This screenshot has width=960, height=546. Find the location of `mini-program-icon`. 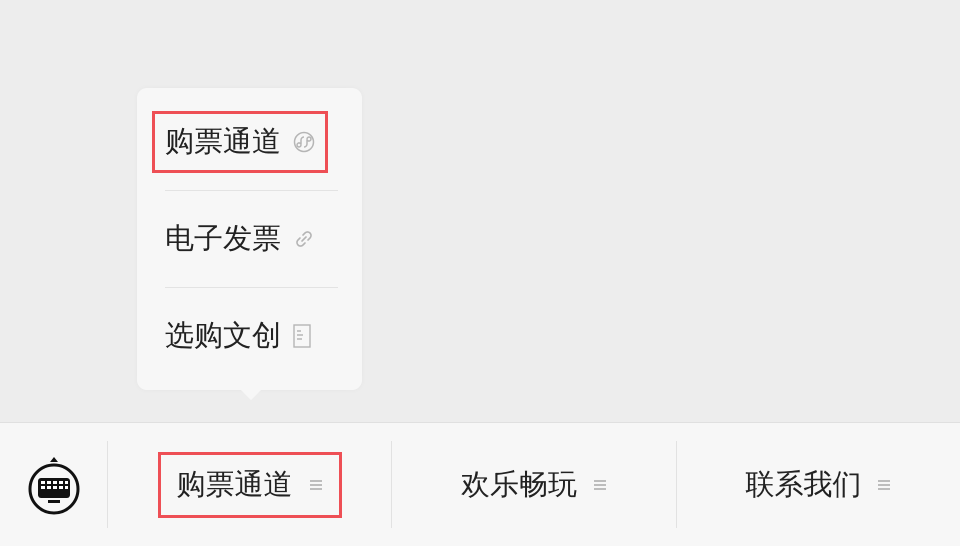

mini-program-icon is located at coordinates (304, 142).